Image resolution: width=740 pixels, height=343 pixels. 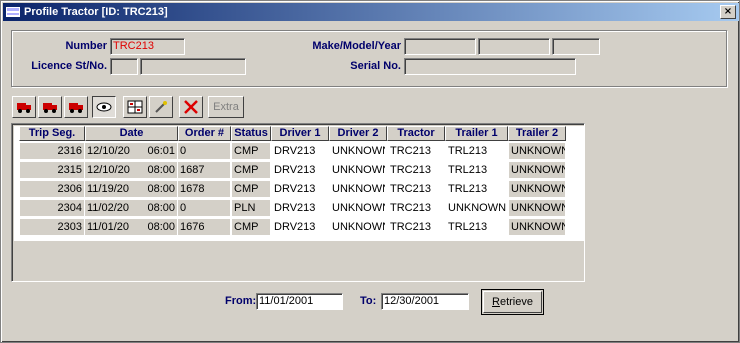 I want to click on number-field: TRC213, so click(x=147, y=46).